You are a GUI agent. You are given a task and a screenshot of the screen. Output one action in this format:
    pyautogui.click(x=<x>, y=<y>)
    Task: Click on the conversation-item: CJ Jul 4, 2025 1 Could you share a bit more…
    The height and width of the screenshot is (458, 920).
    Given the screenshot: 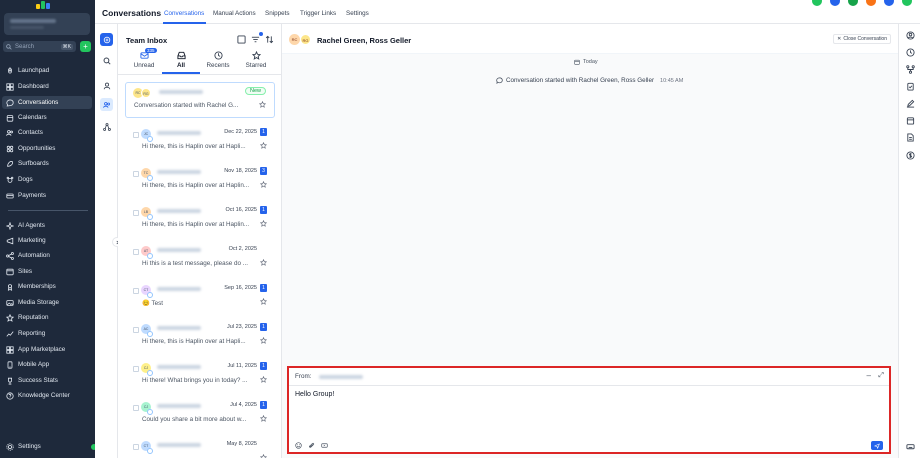 What is the action you would take?
    pyautogui.click(x=200, y=415)
    